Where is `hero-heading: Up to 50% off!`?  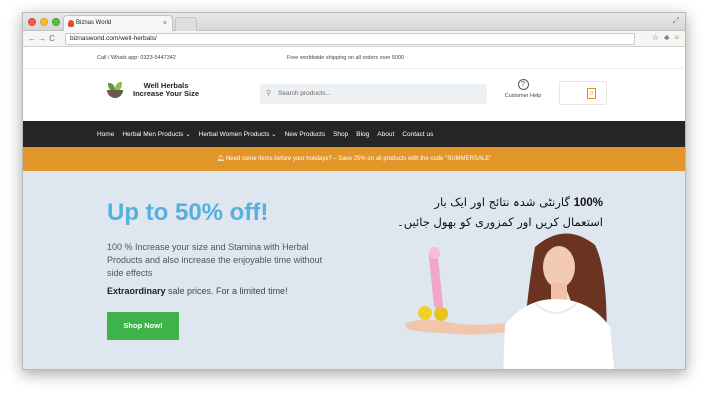
hero-heading: Up to 50% off! is located at coordinates (188, 212).